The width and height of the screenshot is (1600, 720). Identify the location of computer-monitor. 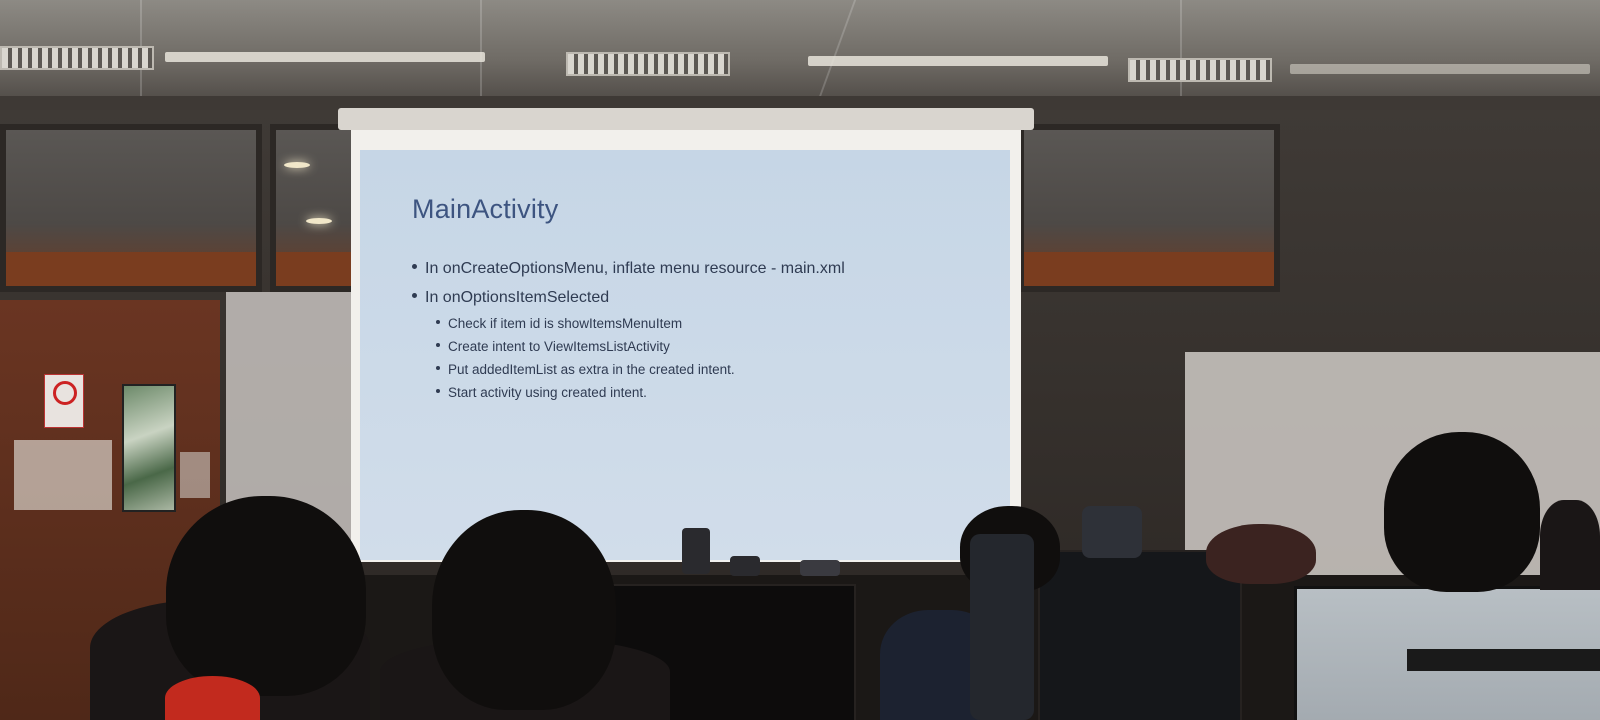
(1140, 635).